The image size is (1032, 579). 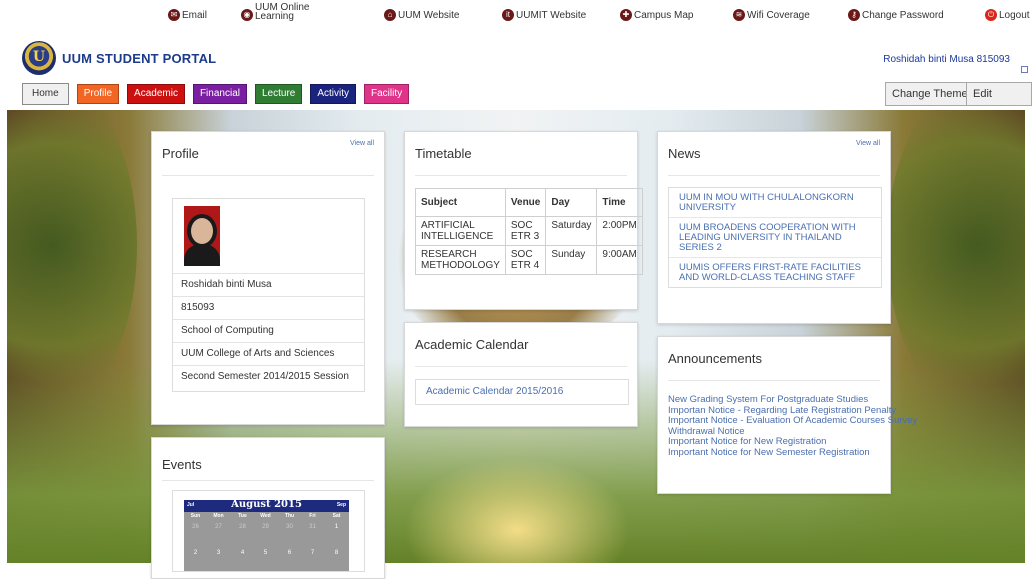 I want to click on subject-cell: ARTIFICIAL INTELLIGENCE, so click(x=460, y=231).